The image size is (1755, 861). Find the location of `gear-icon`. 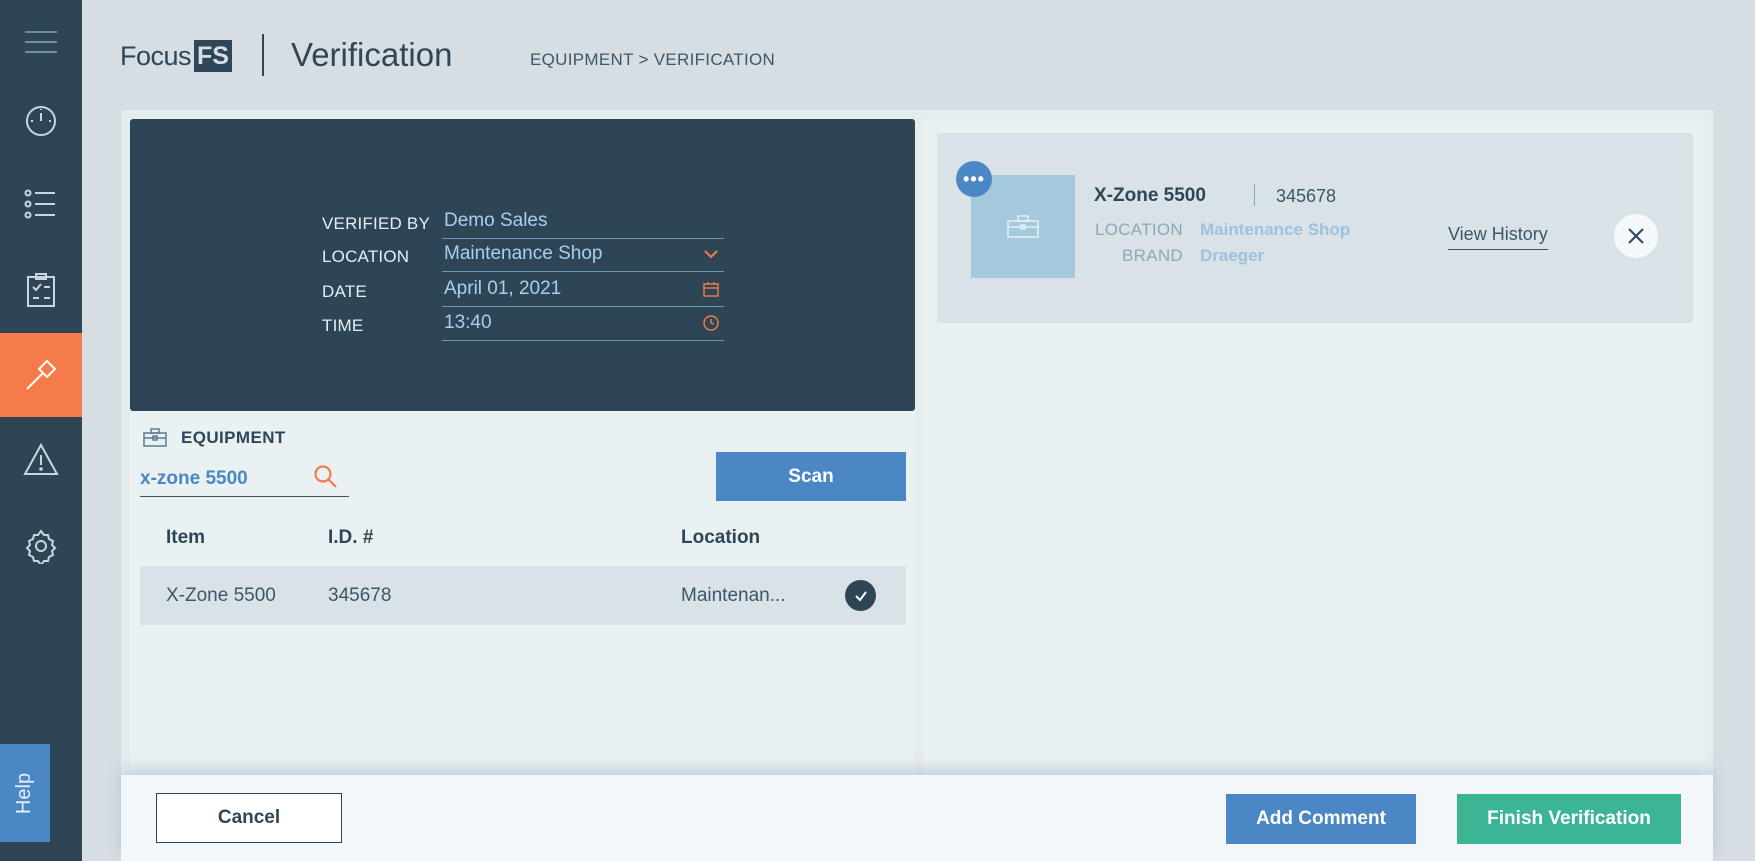

gear-icon is located at coordinates (41, 546).